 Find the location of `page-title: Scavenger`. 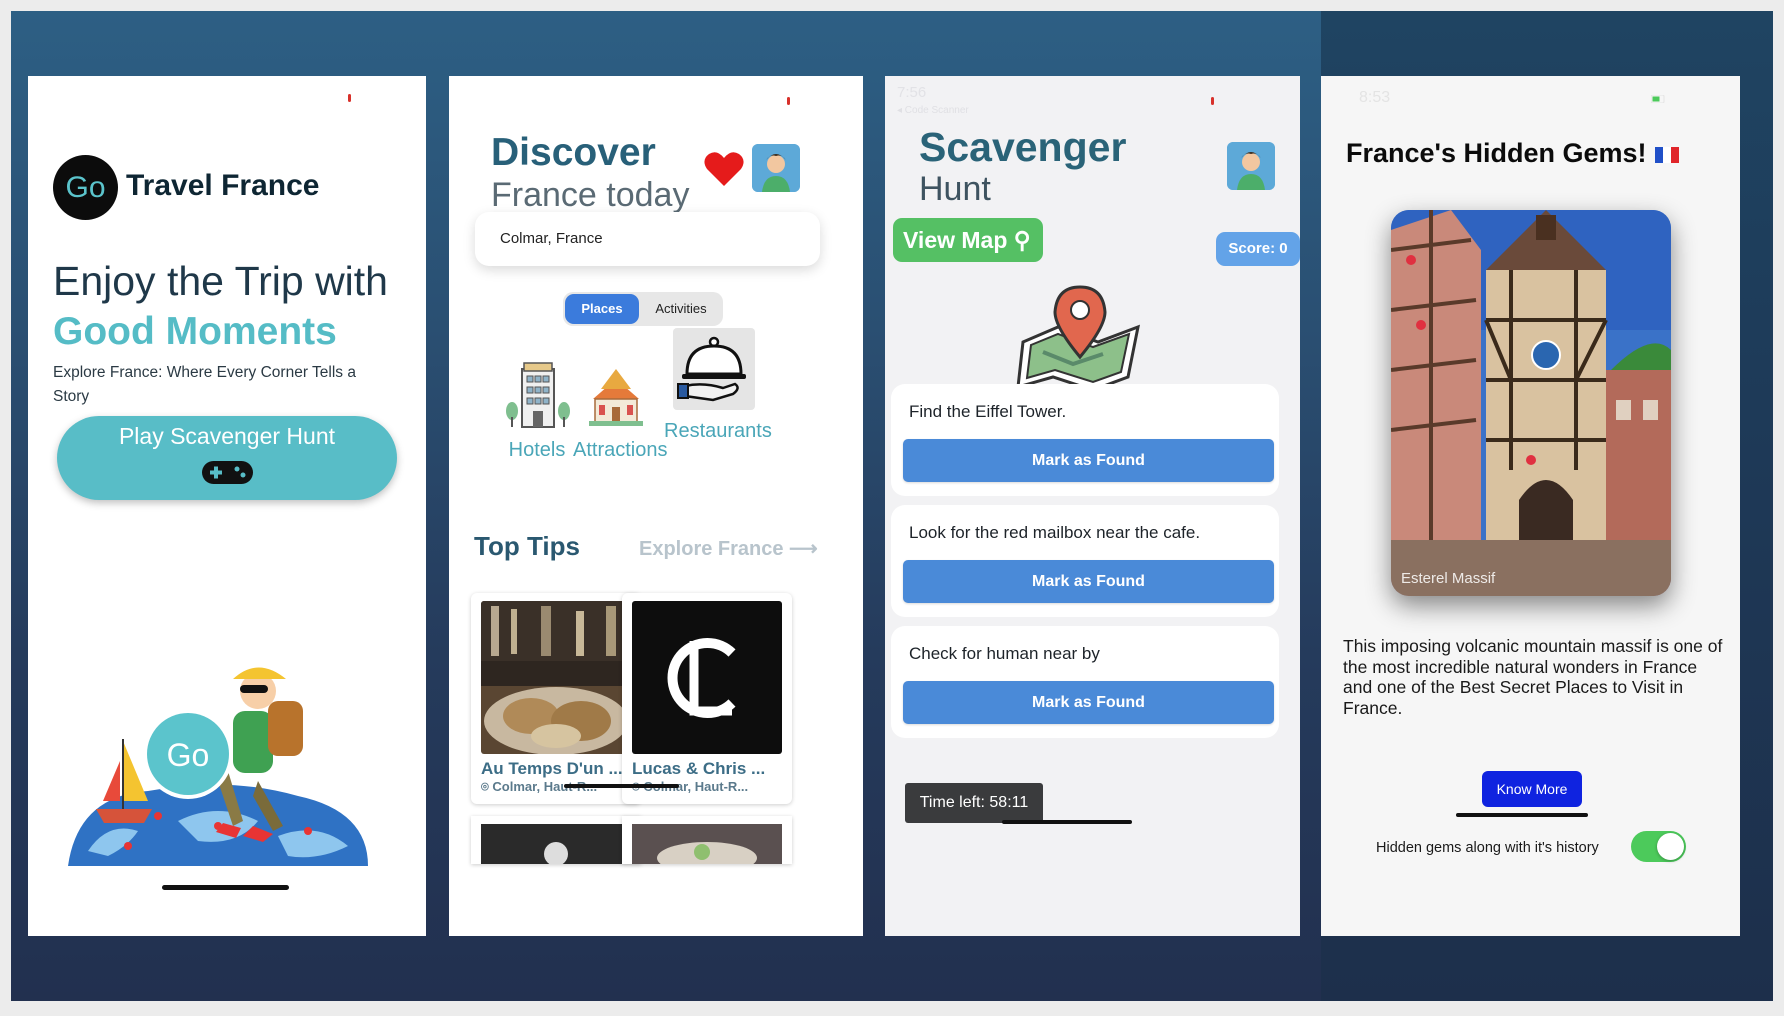

page-title: Scavenger is located at coordinates (1023, 147).